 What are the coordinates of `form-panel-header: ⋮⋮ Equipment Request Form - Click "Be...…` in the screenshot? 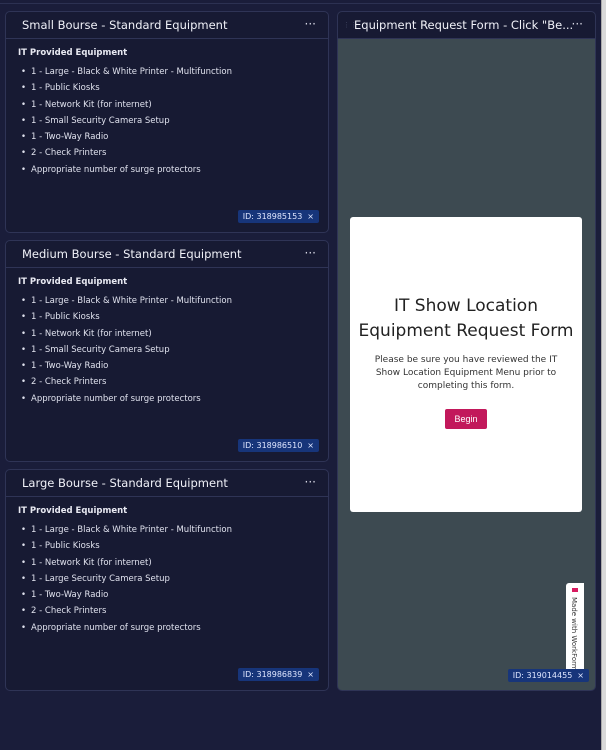 It's located at (466, 25).